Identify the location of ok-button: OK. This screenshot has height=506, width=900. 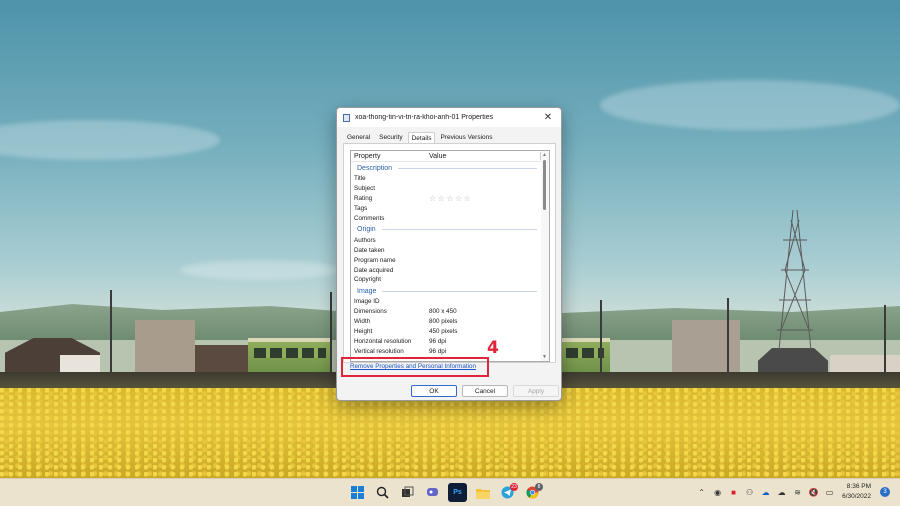
(434, 391).